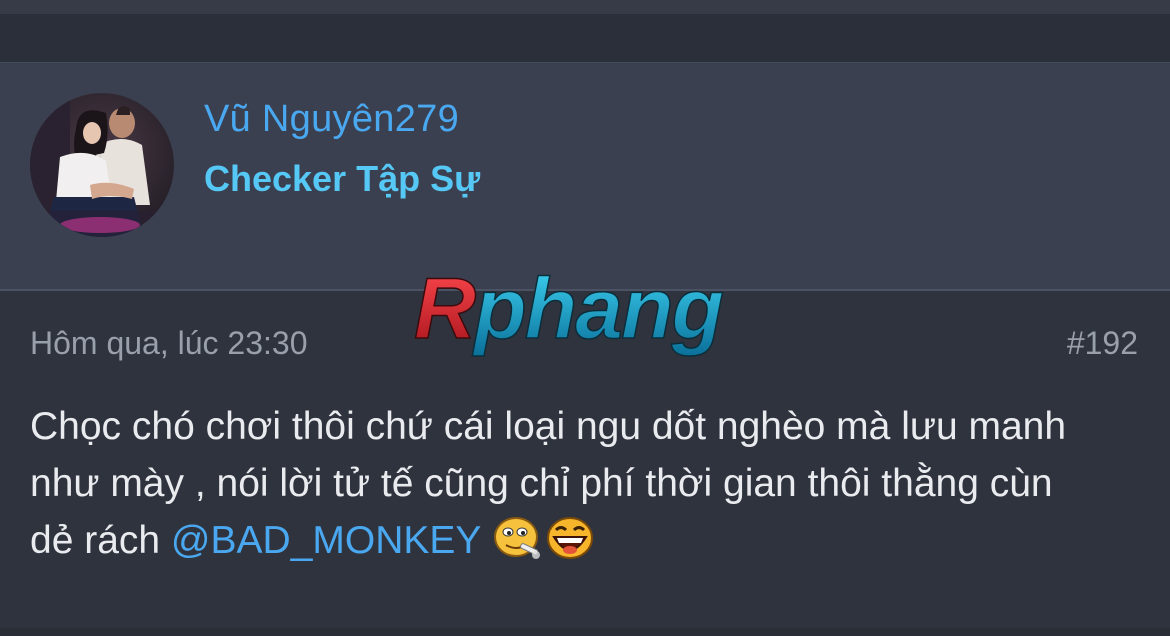 The image size is (1170, 636). What do you see at coordinates (569, 538) in the screenshot?
I see `smilie-laughing-icon` at bounding box center [569, 538].